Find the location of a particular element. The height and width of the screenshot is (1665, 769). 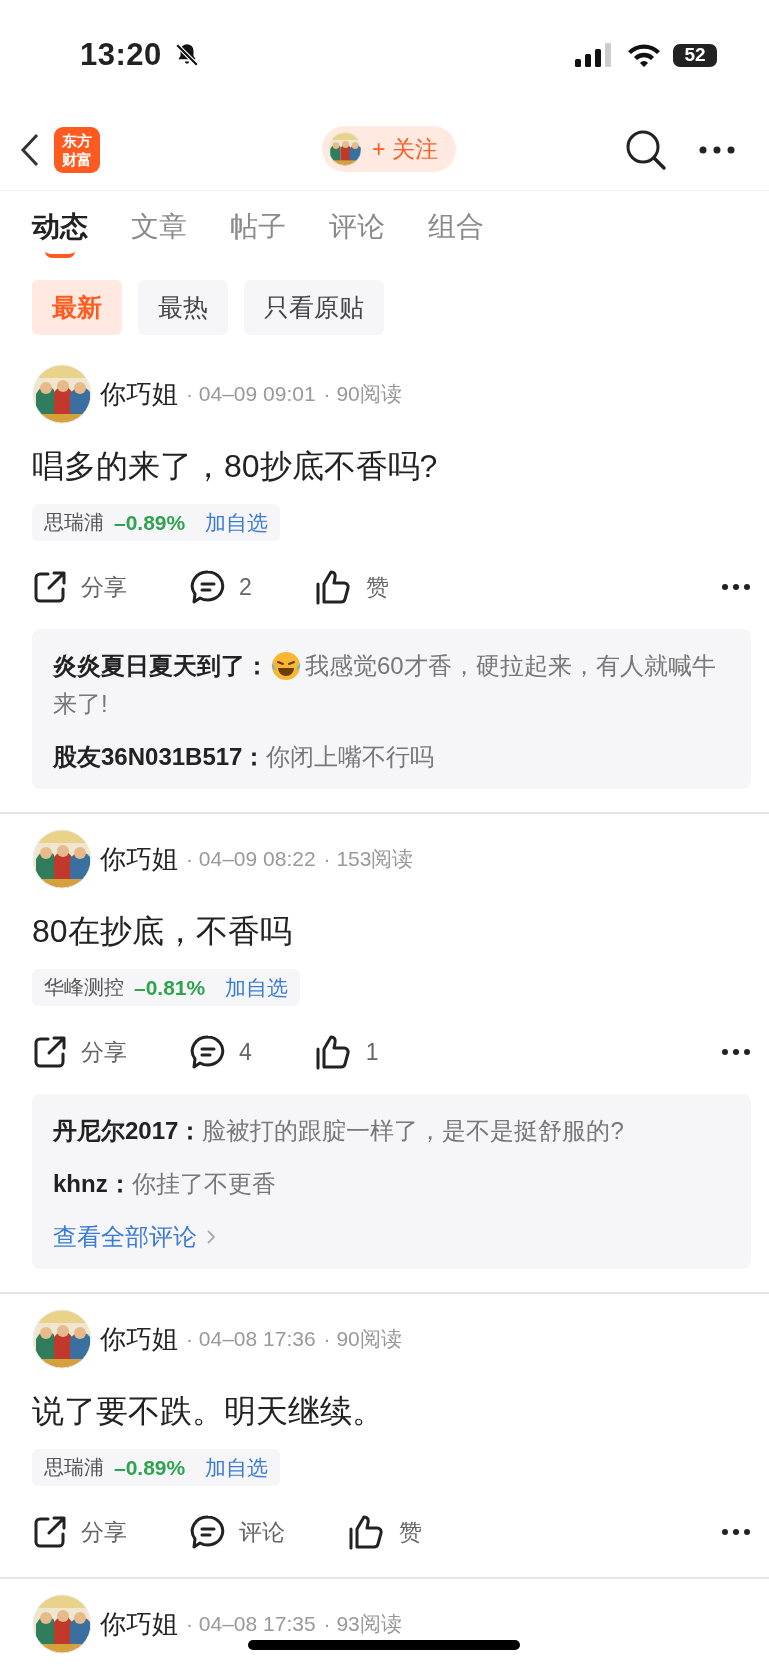

tab: 组合 is located at coordinates (456, 228).